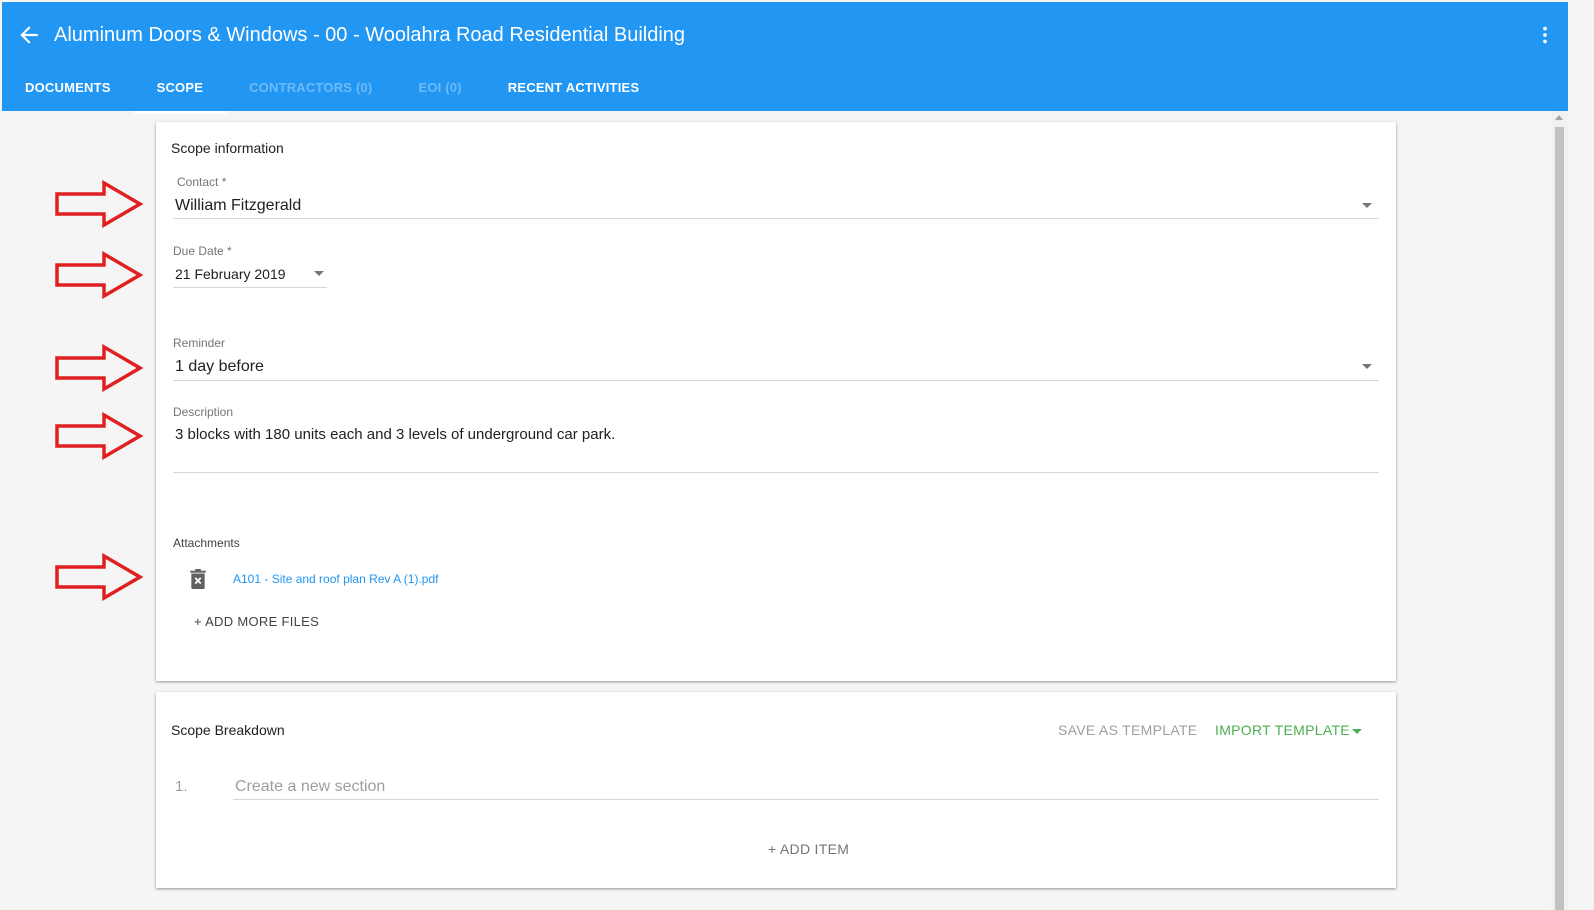 The image size is (1594, 910). I want to click on due-date-label: Due Date *, so click(202, 251).